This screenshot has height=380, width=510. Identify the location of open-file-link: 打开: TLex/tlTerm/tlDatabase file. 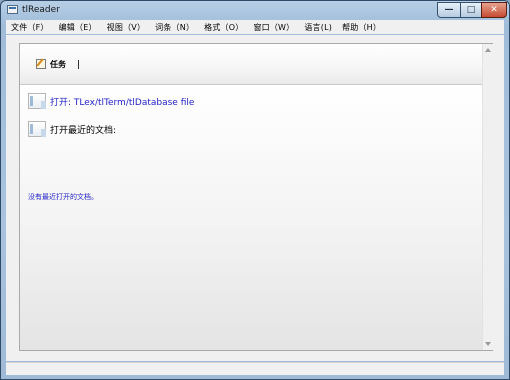
(122, 101).